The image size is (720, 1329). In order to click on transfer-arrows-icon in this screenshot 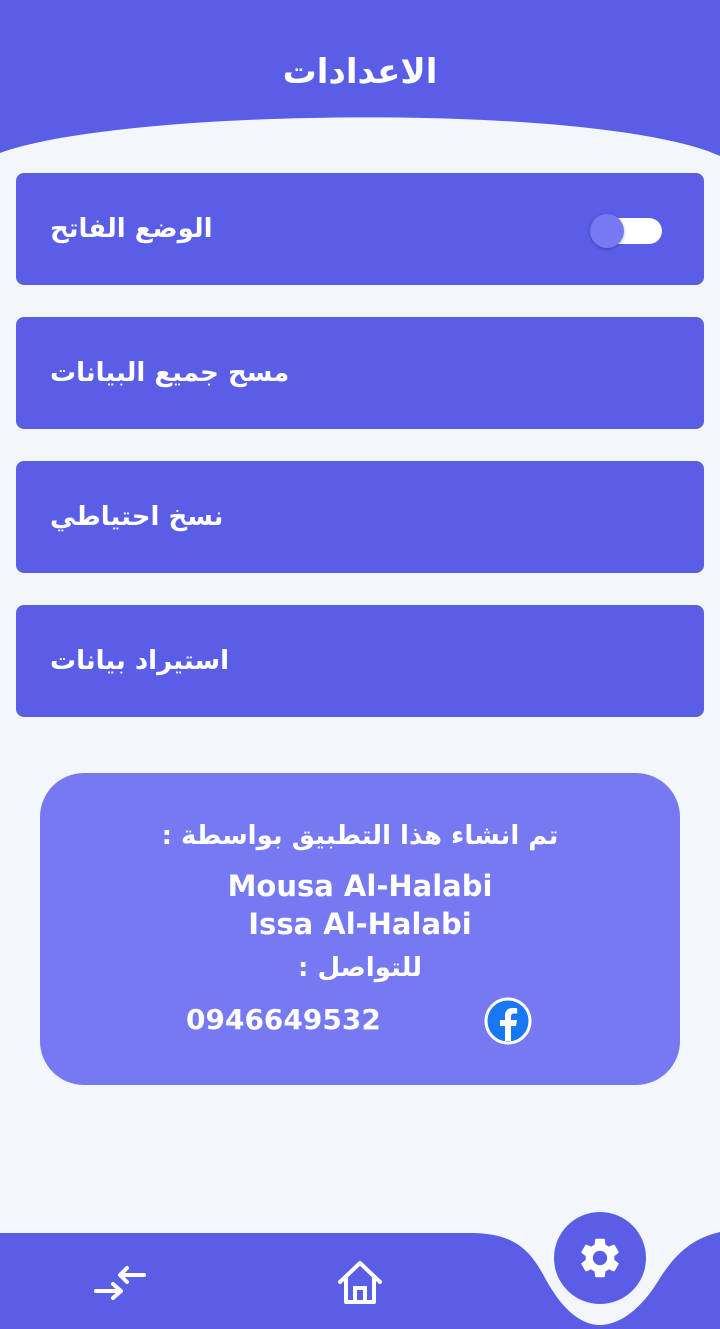, I will do `click(120, 1284)`.